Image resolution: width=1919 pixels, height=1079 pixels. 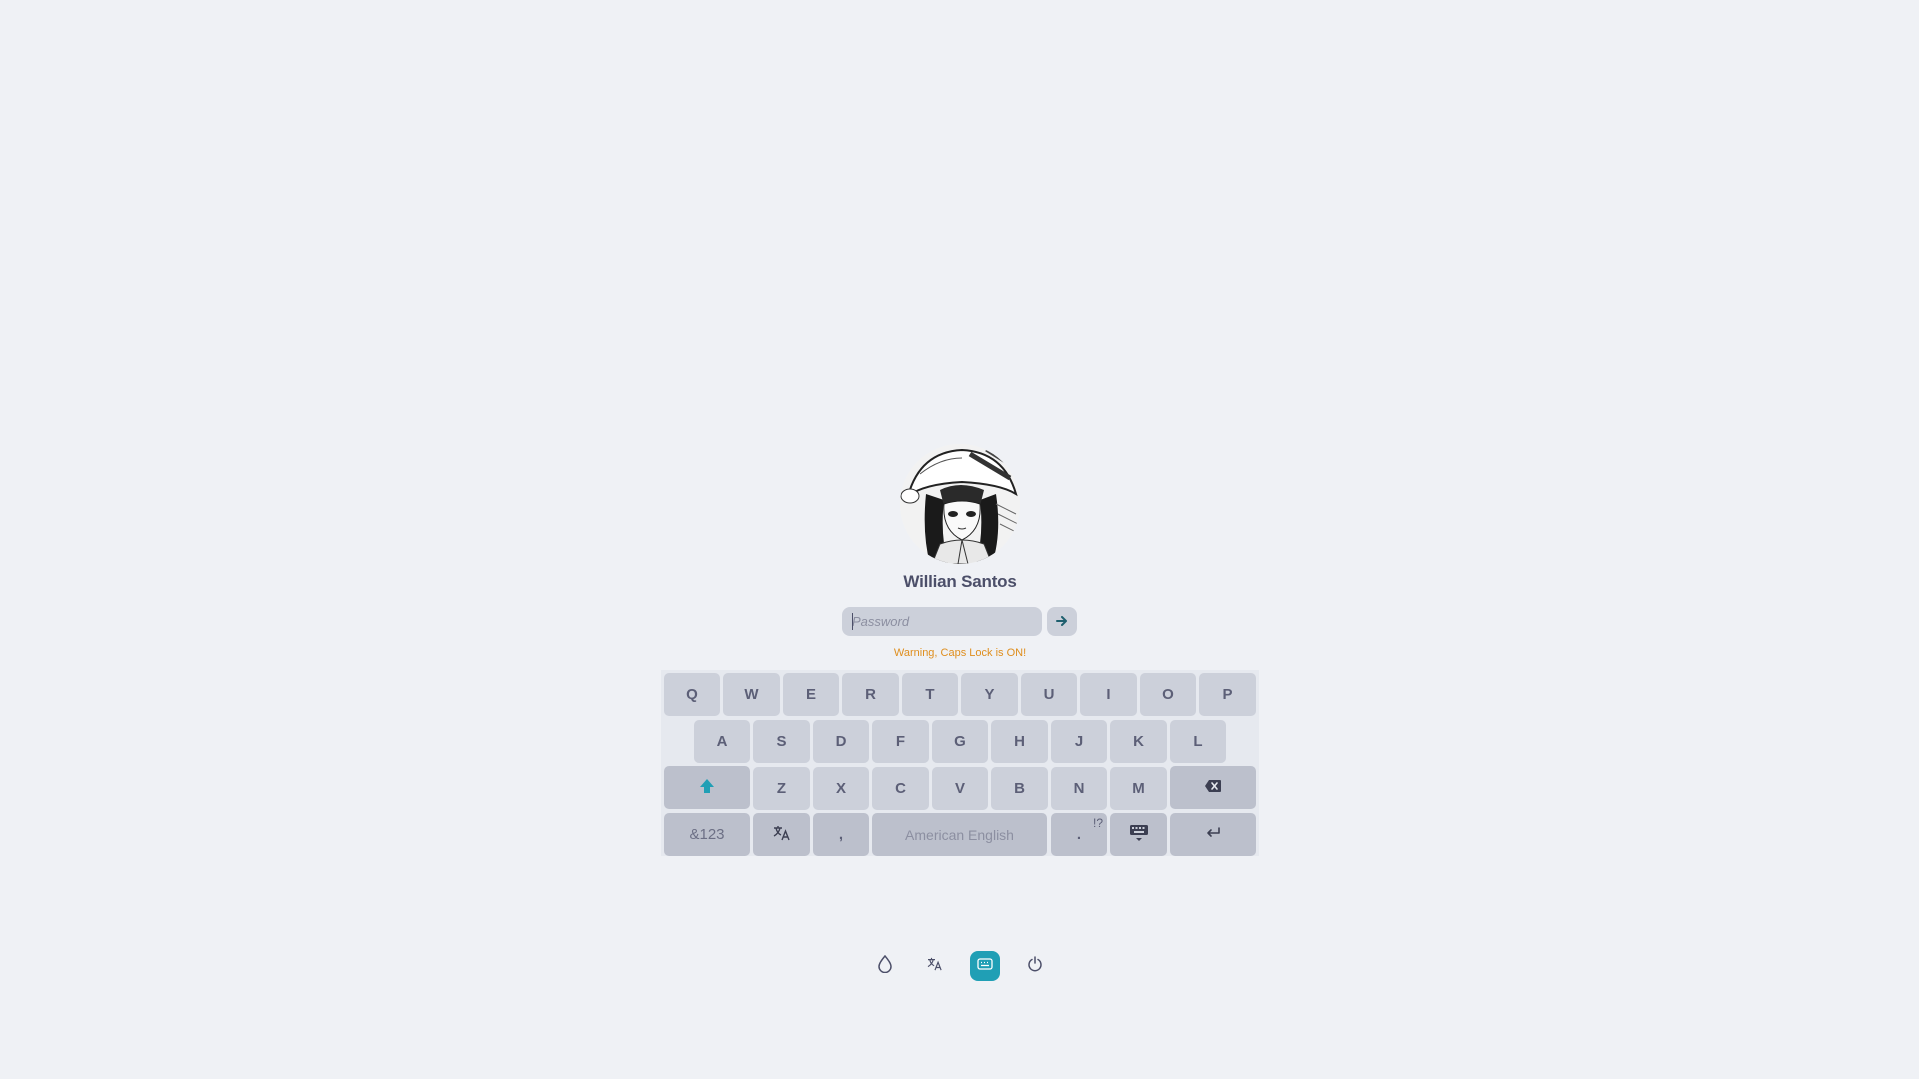 I want to click on user-avatar, so click(x=960, y=504).